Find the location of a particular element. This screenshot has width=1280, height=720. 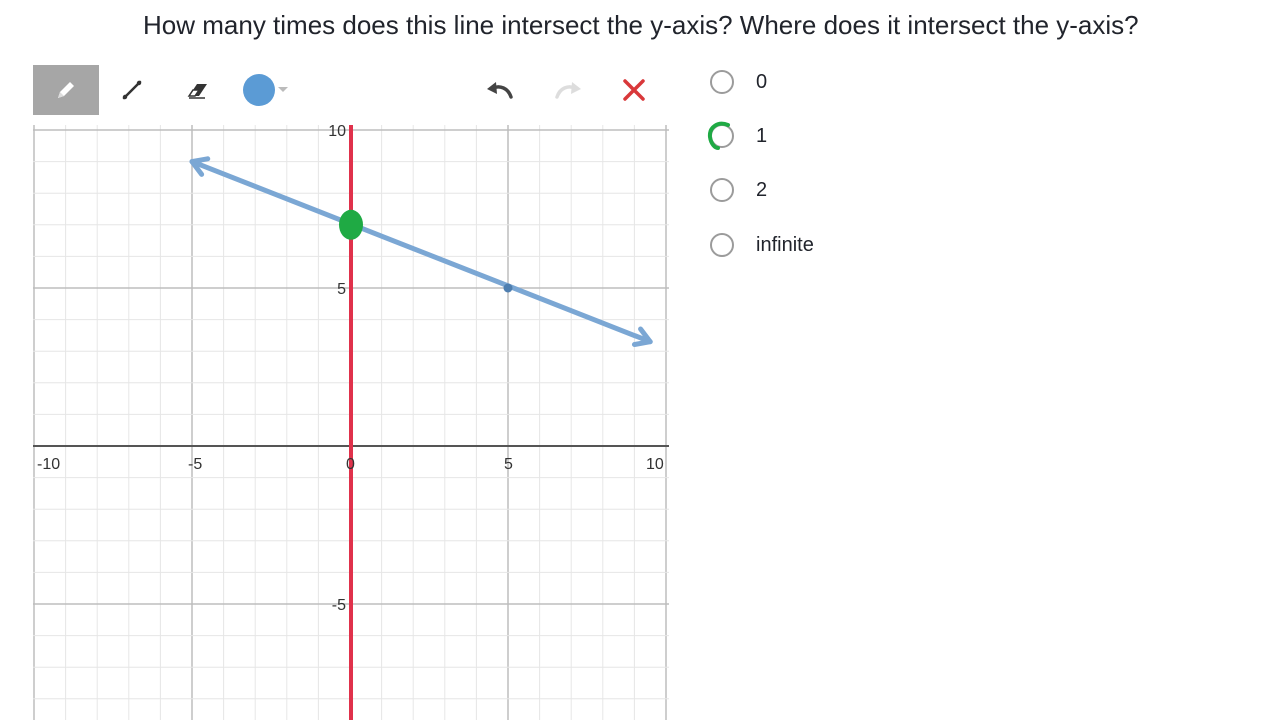

x-tick-label: 5 is located at coordinates (508, 464).